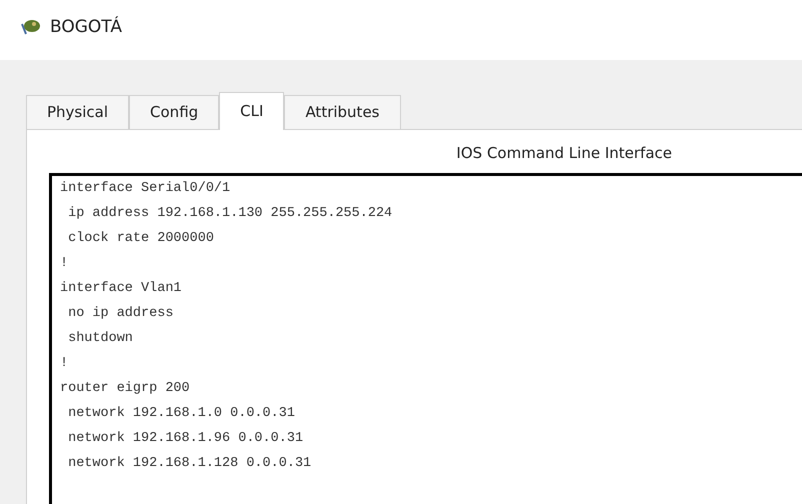  Describe the element at coordinates (174, 112) in the screenshot. I see `tab: Config` at that location.